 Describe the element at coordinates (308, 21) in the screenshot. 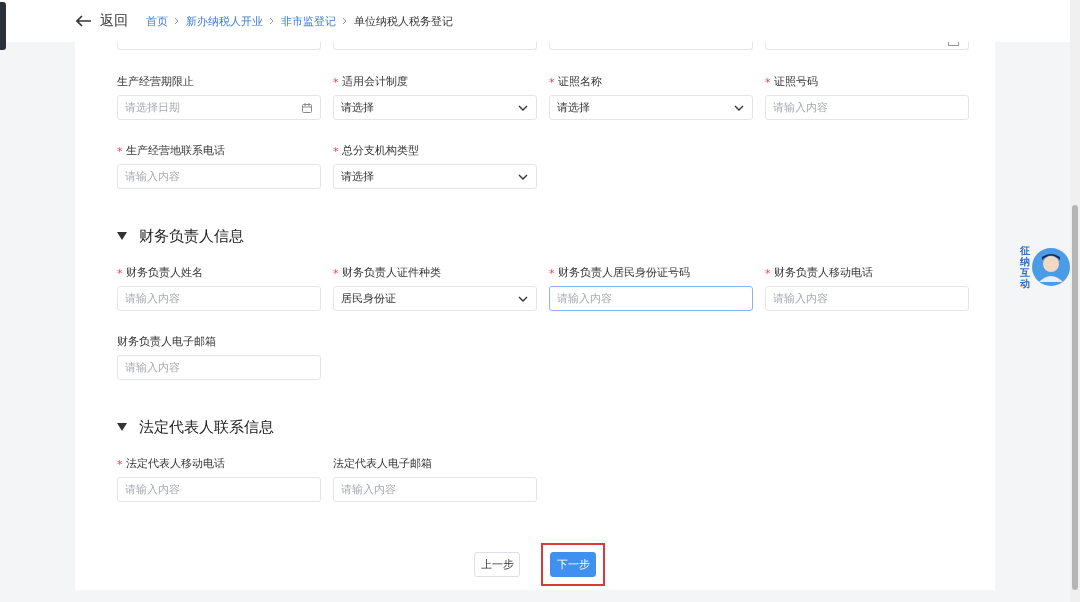

I see `breadcrumb-link: 非市监登记` at that location.